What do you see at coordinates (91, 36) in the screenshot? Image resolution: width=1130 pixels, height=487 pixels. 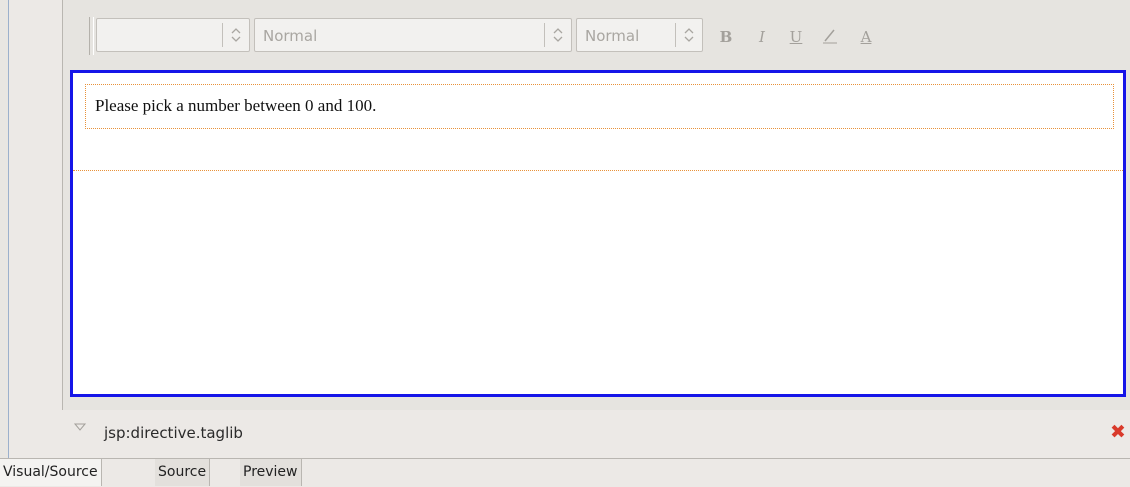 I see `toolbar-separator` at bounding box center [91, 36].